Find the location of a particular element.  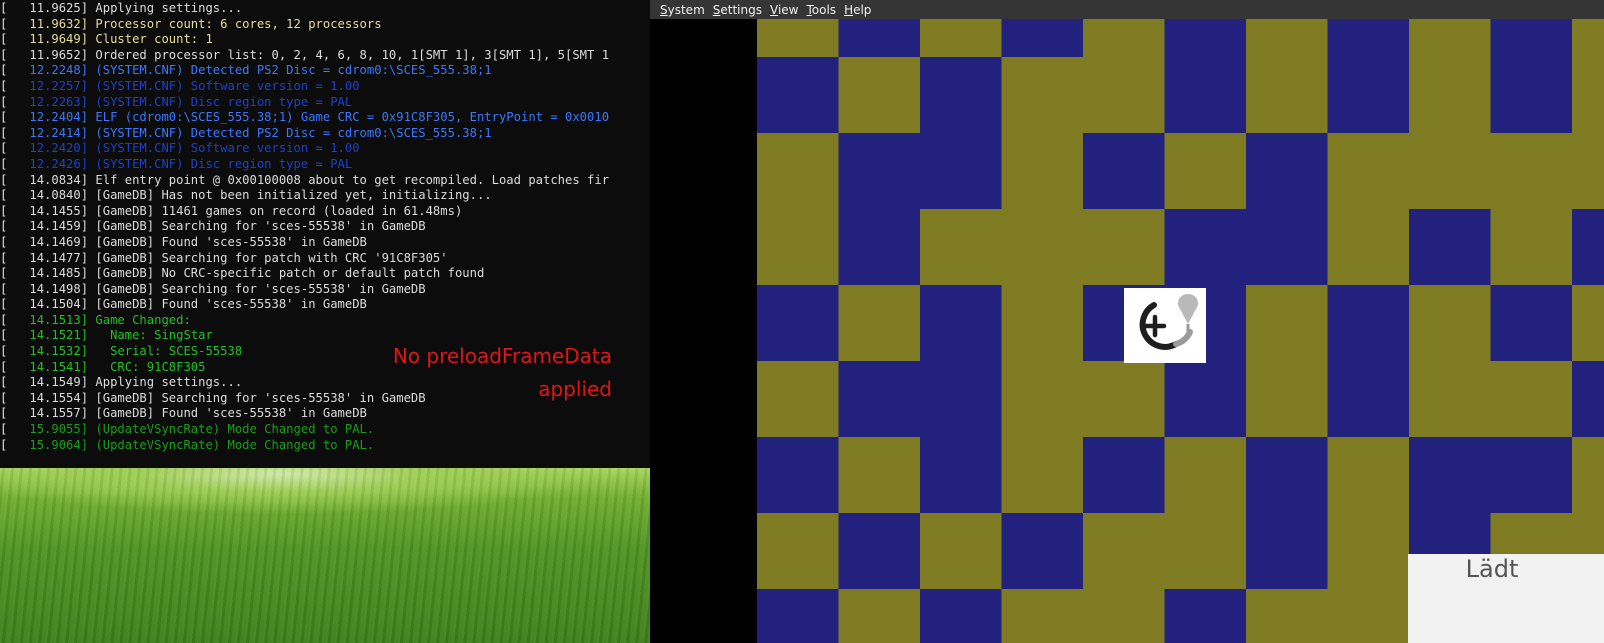

message: [GameDB] Found 'sces-55538' in GameDB is located at coordinates (231, 304).